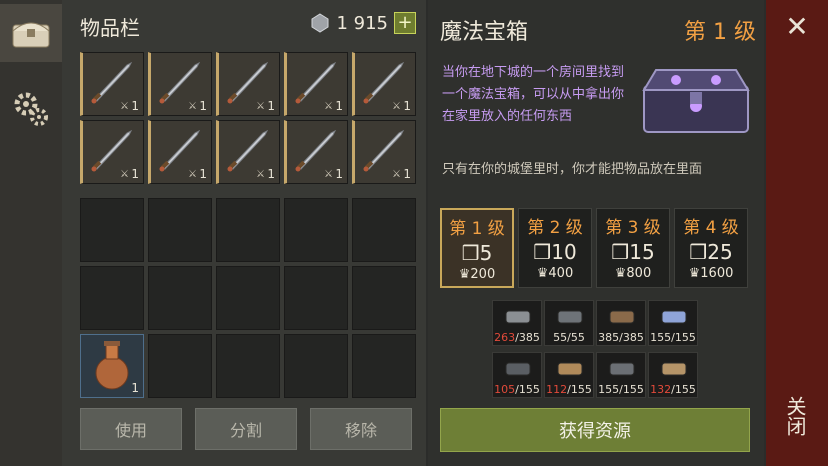 The height and width of the screenshot is (466, 828). What do you see at coordinates (595, 430) in the screenshot?
I see `get-resources-button: 获得资源` at bounding box center [595, 430].